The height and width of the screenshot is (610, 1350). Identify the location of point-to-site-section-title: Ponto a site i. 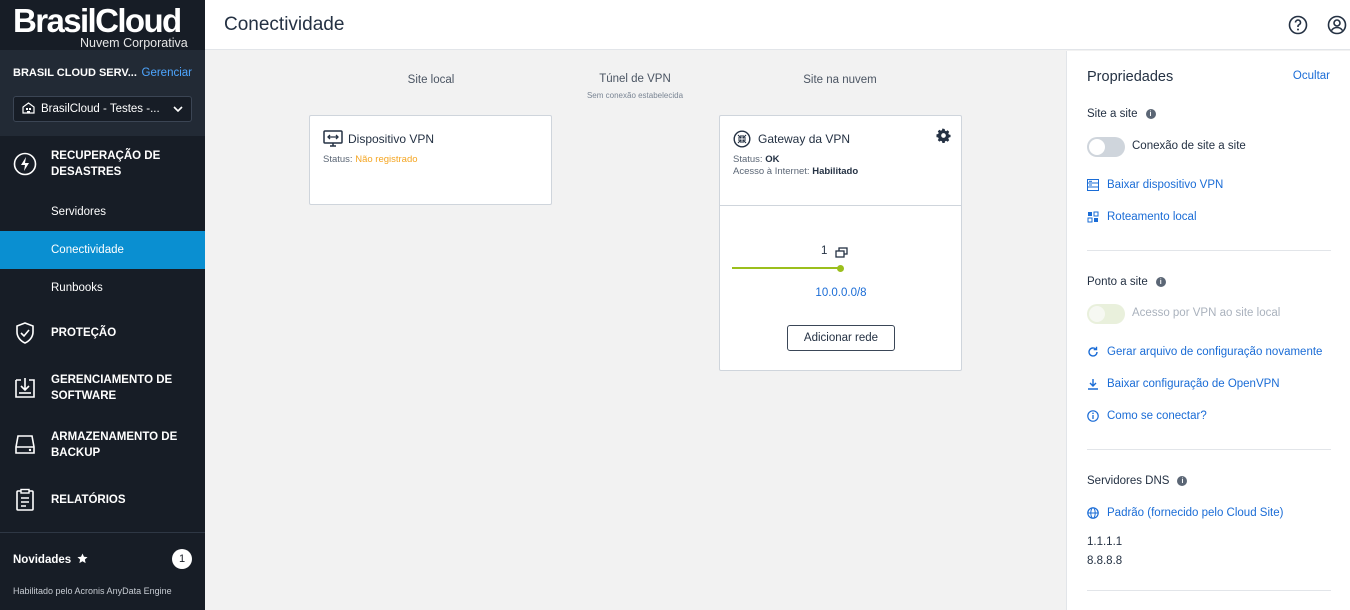
(1126, 282).